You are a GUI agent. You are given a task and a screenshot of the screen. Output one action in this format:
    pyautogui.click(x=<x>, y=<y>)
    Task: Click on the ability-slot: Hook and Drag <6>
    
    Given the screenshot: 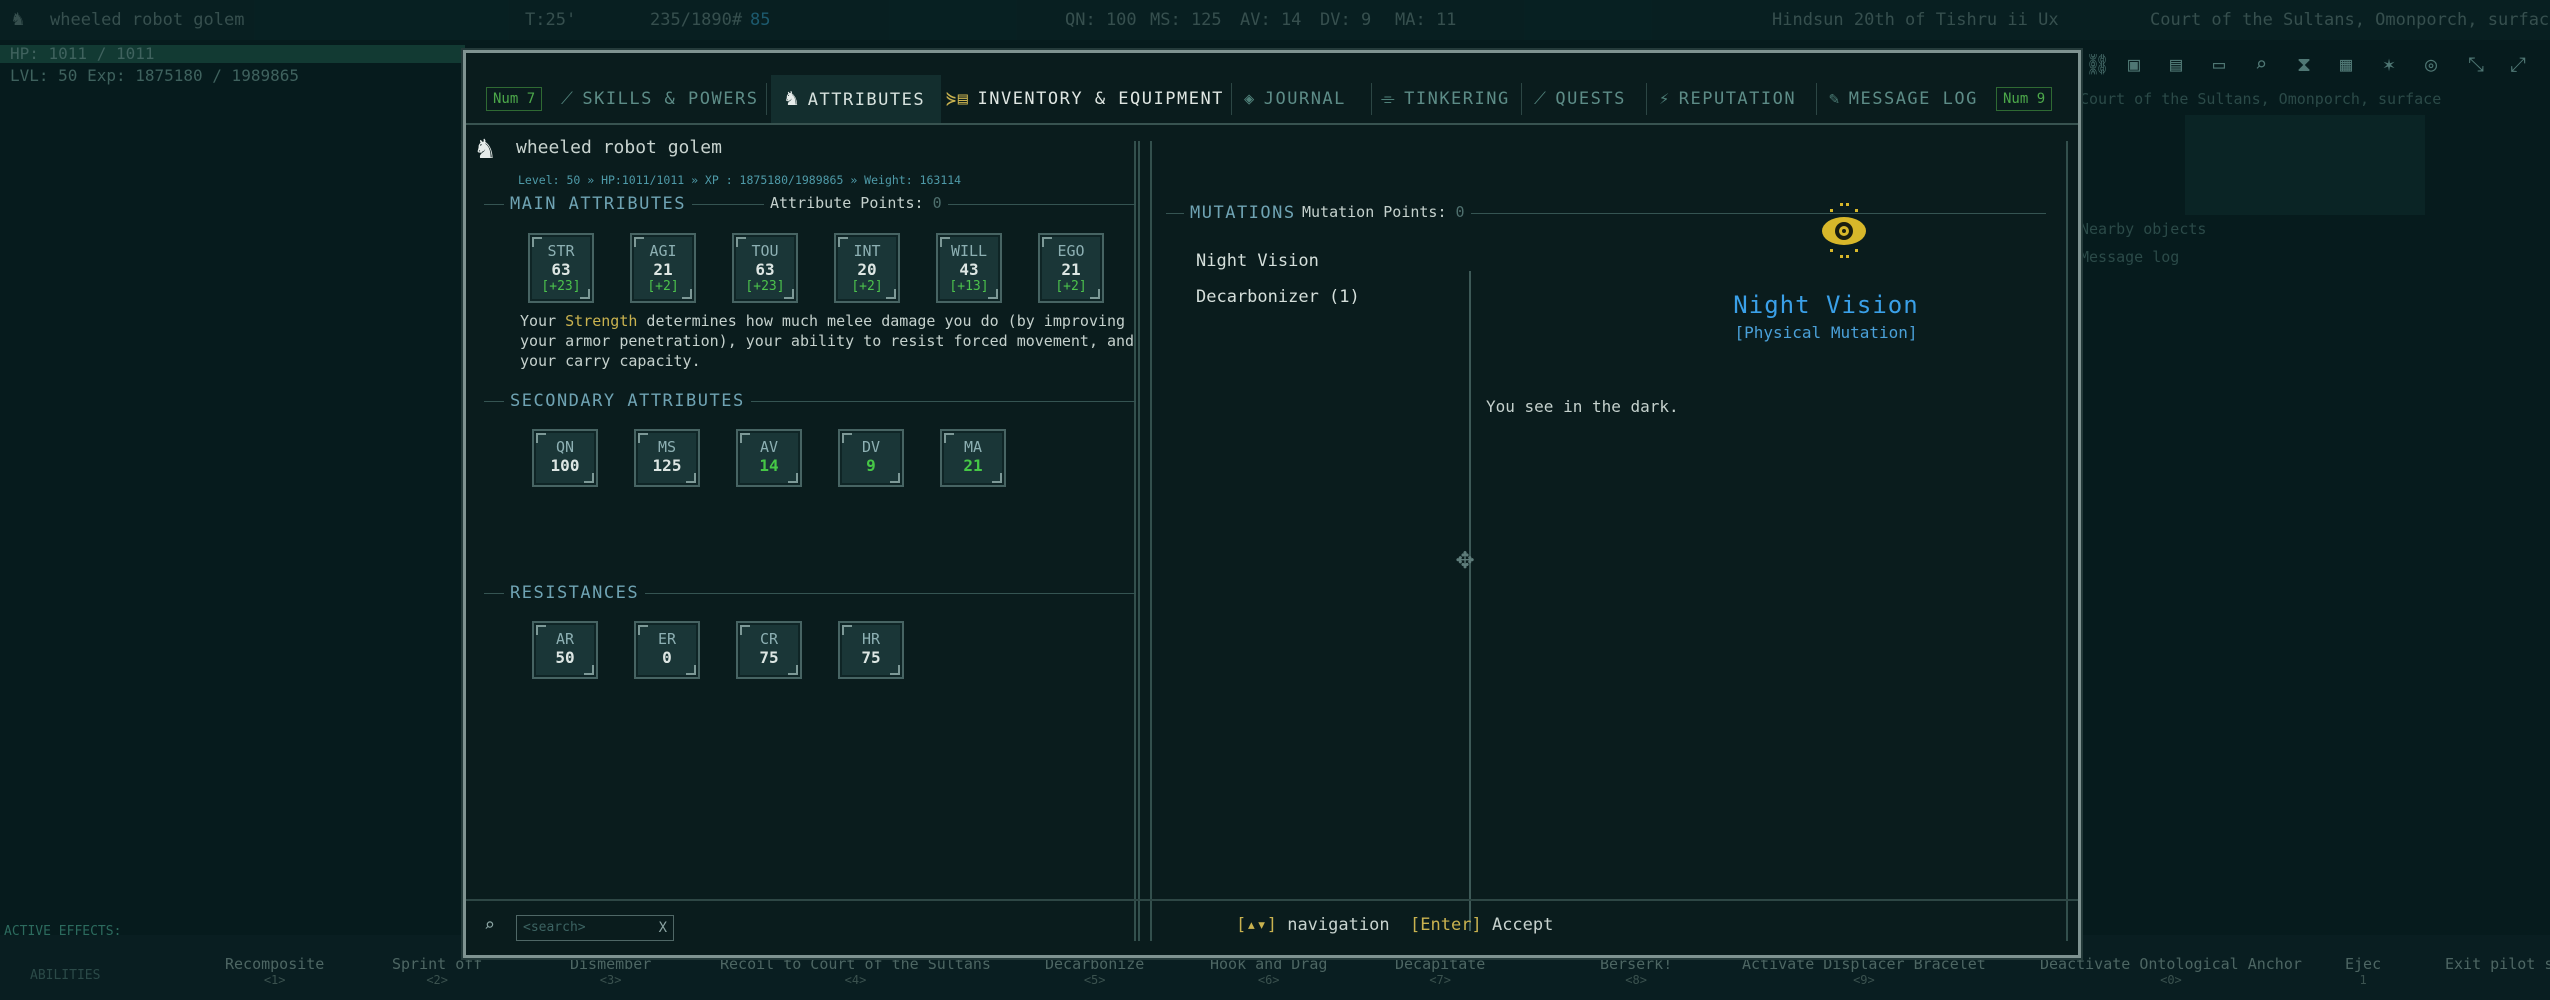 What is the action you would take?
    pyautogui.click(x=1268, y=971)
    